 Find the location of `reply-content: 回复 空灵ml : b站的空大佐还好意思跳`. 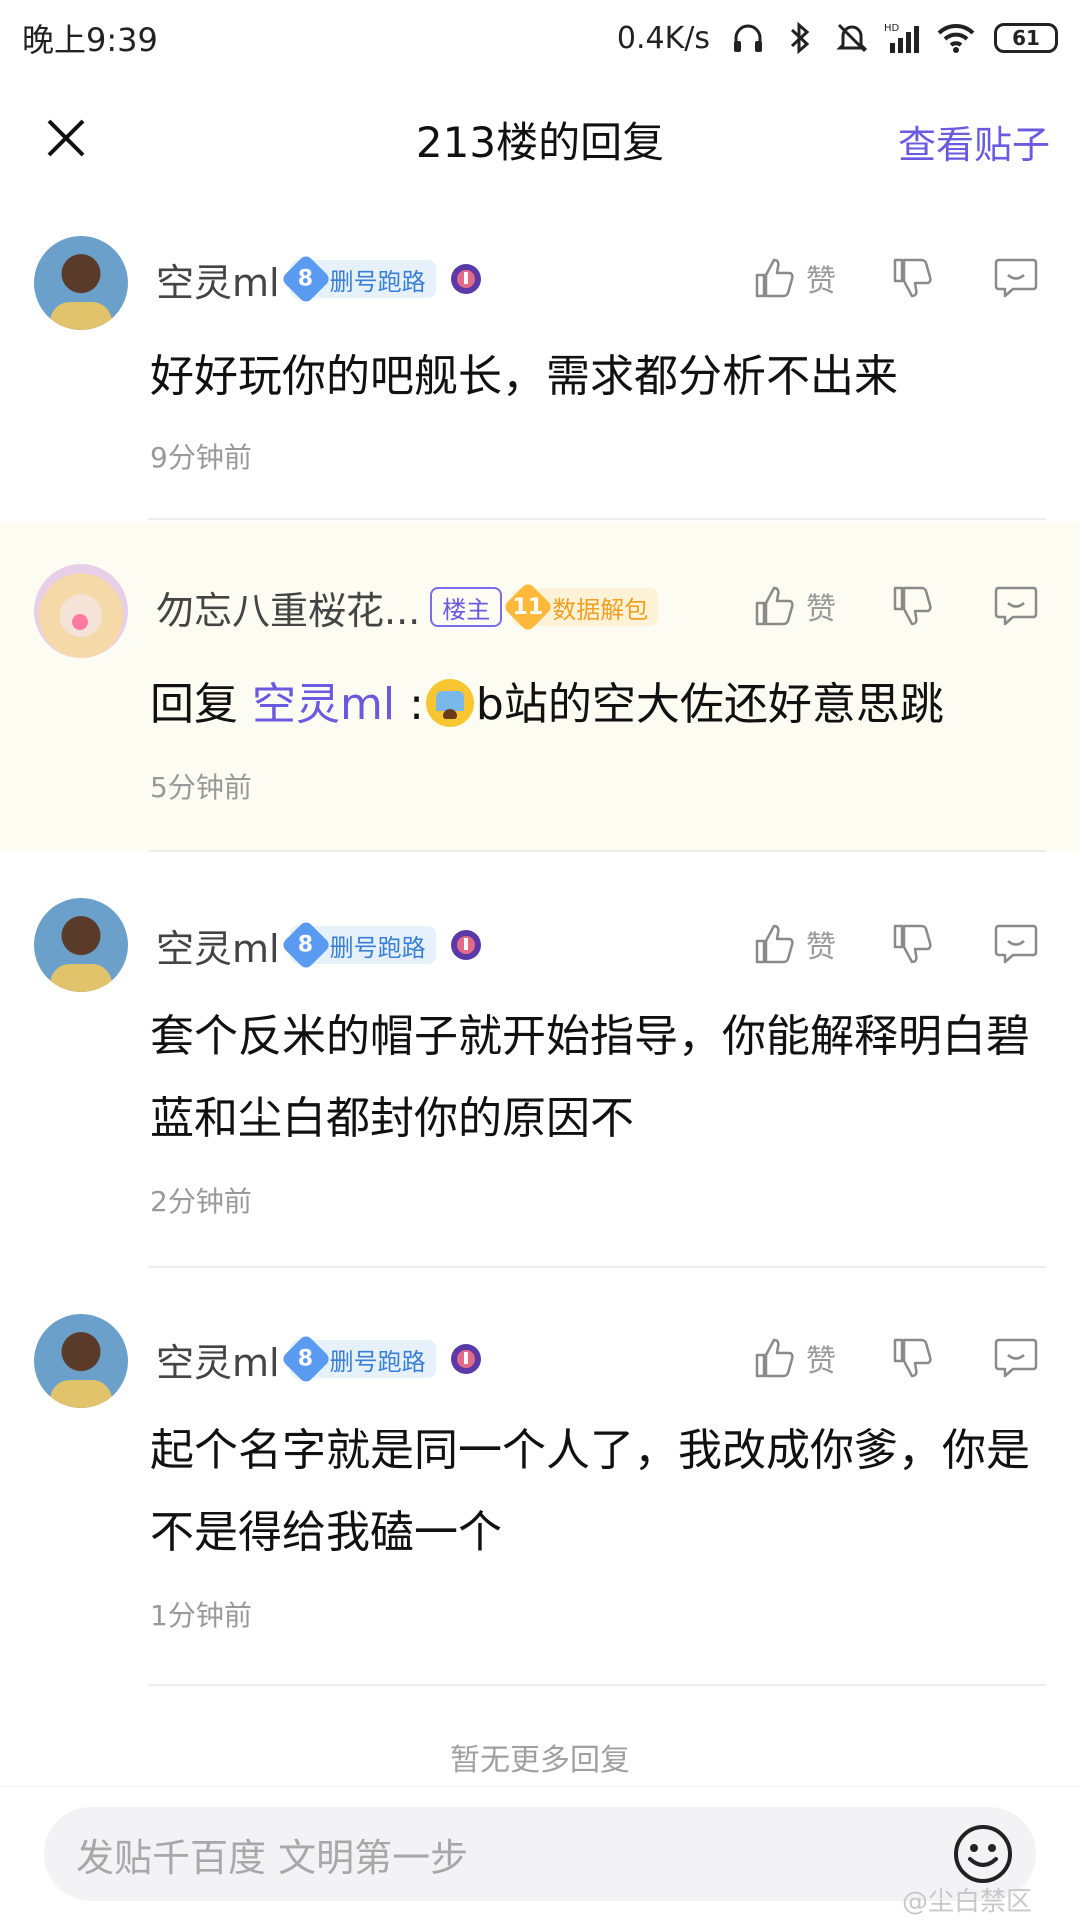

reply-content: 回复 空灵ml : b站的空大佐还好意思跳 is located at coordinates (595, 705).